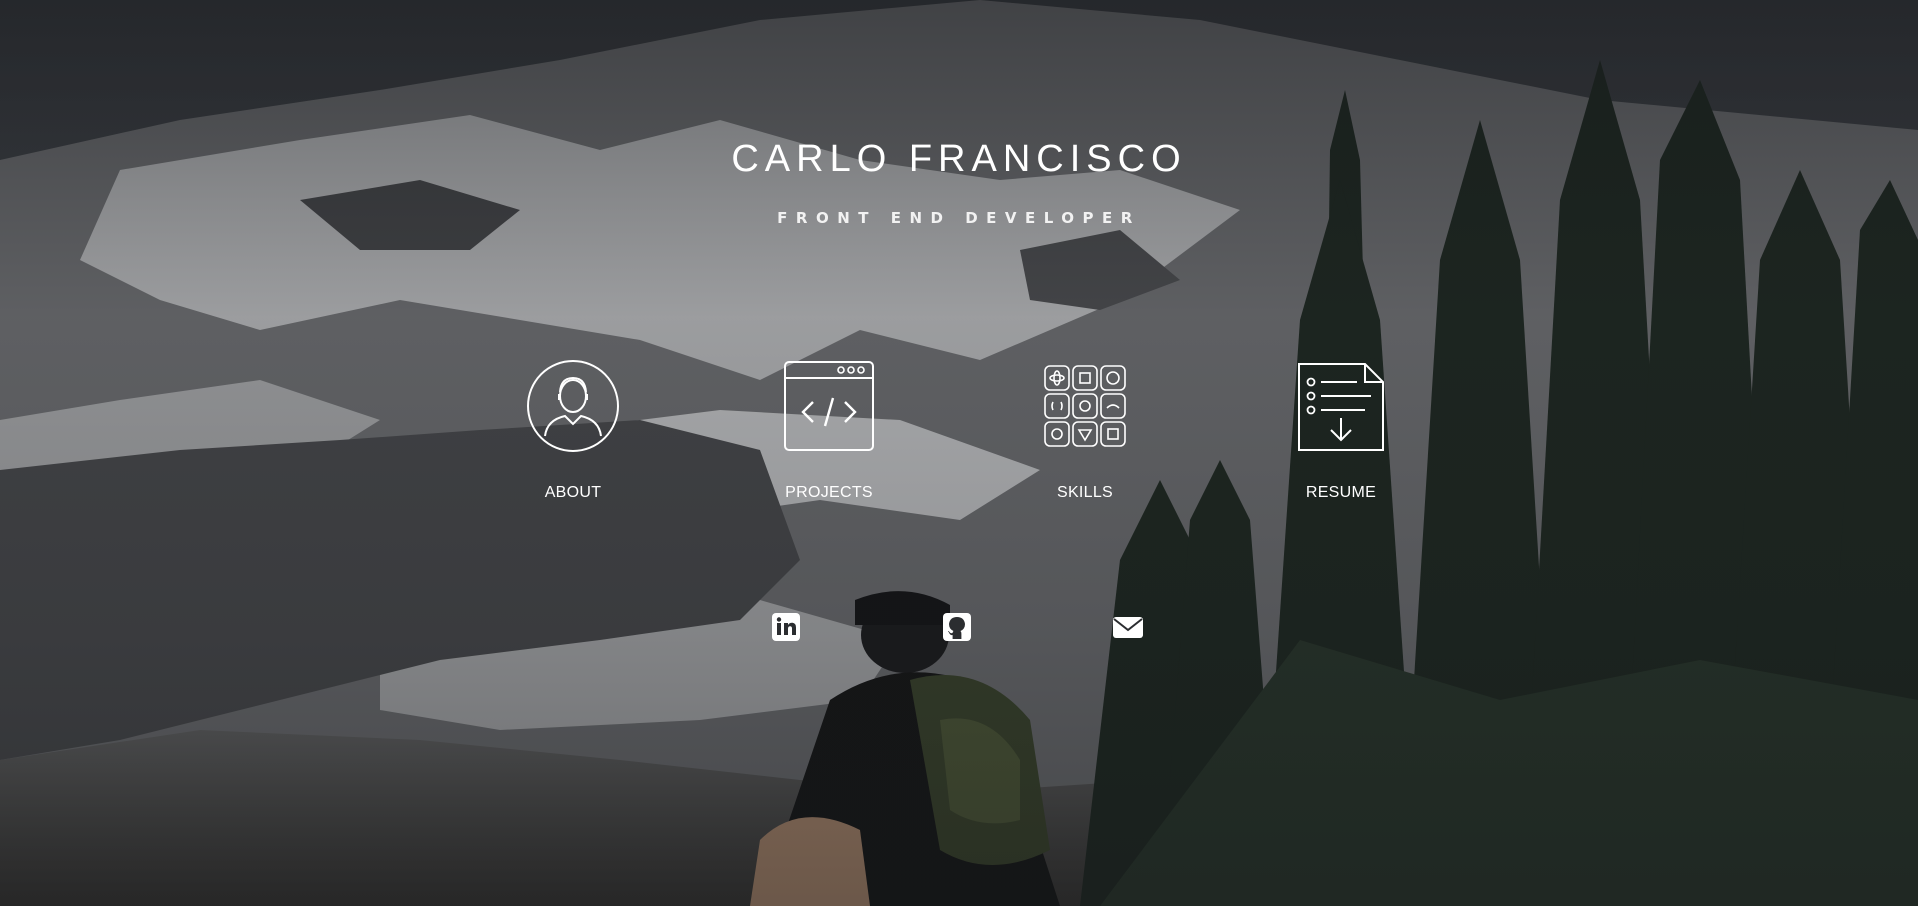  I want to click on nav-projects-link: PROJECTS, so click(829, 430).